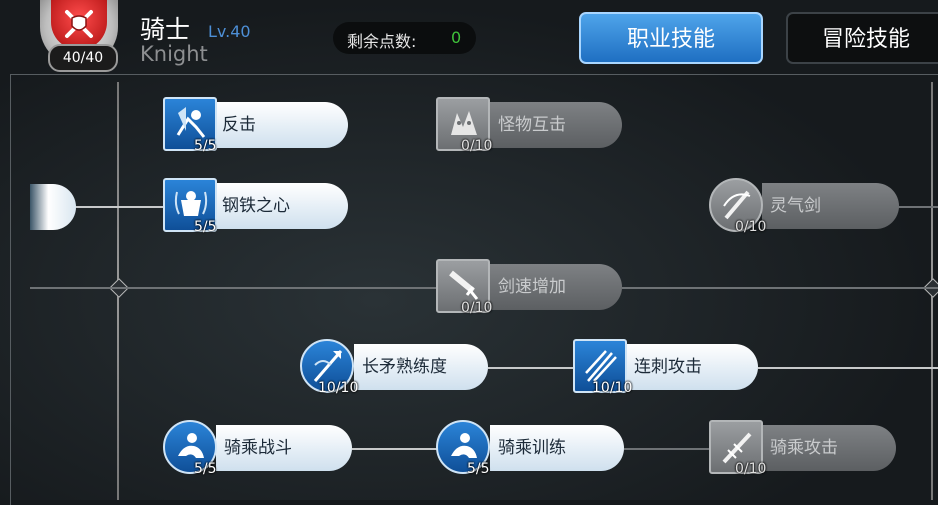 Image resolution: width=938 pixels, height=505 pixels. I want to click on skill-name: 长矛熟练度, so click(404, 367).